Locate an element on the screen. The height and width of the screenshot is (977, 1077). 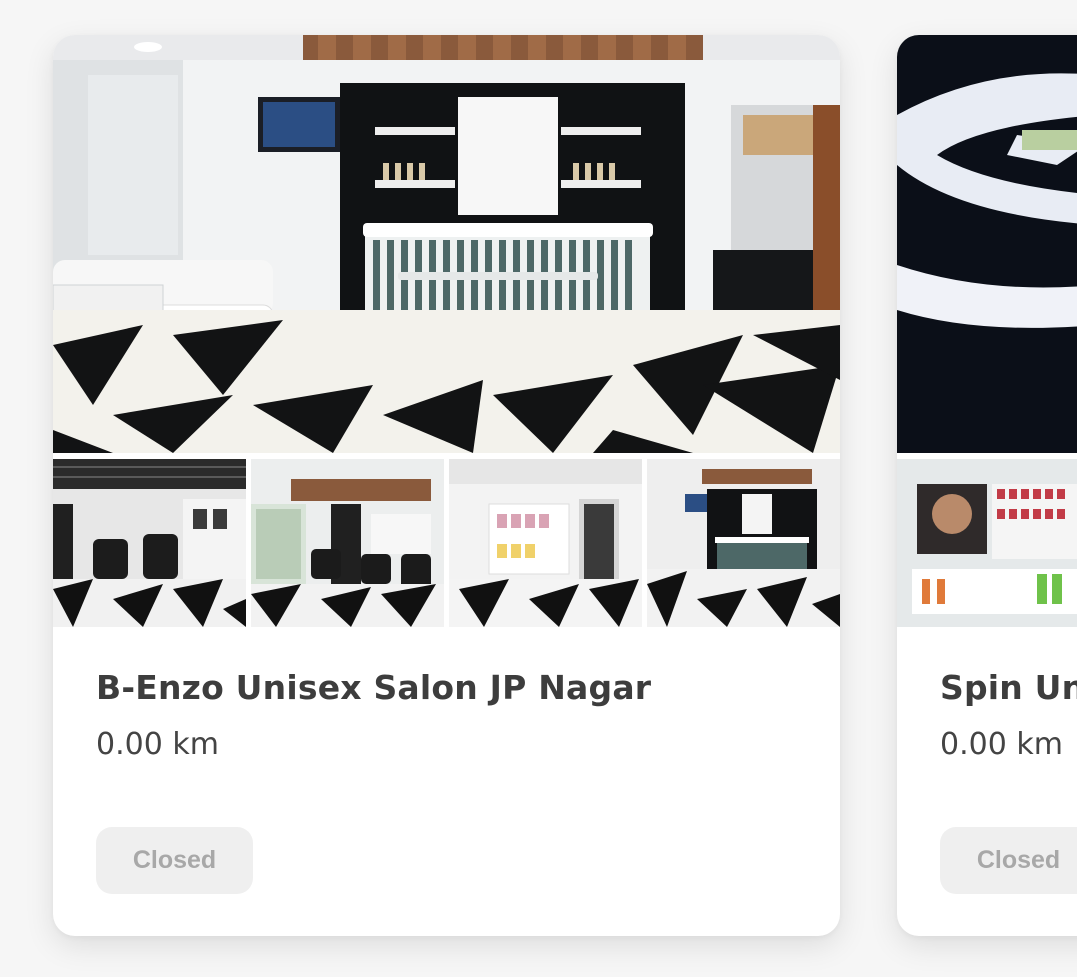
salon-hero-image is located at coordinates (987, 244).